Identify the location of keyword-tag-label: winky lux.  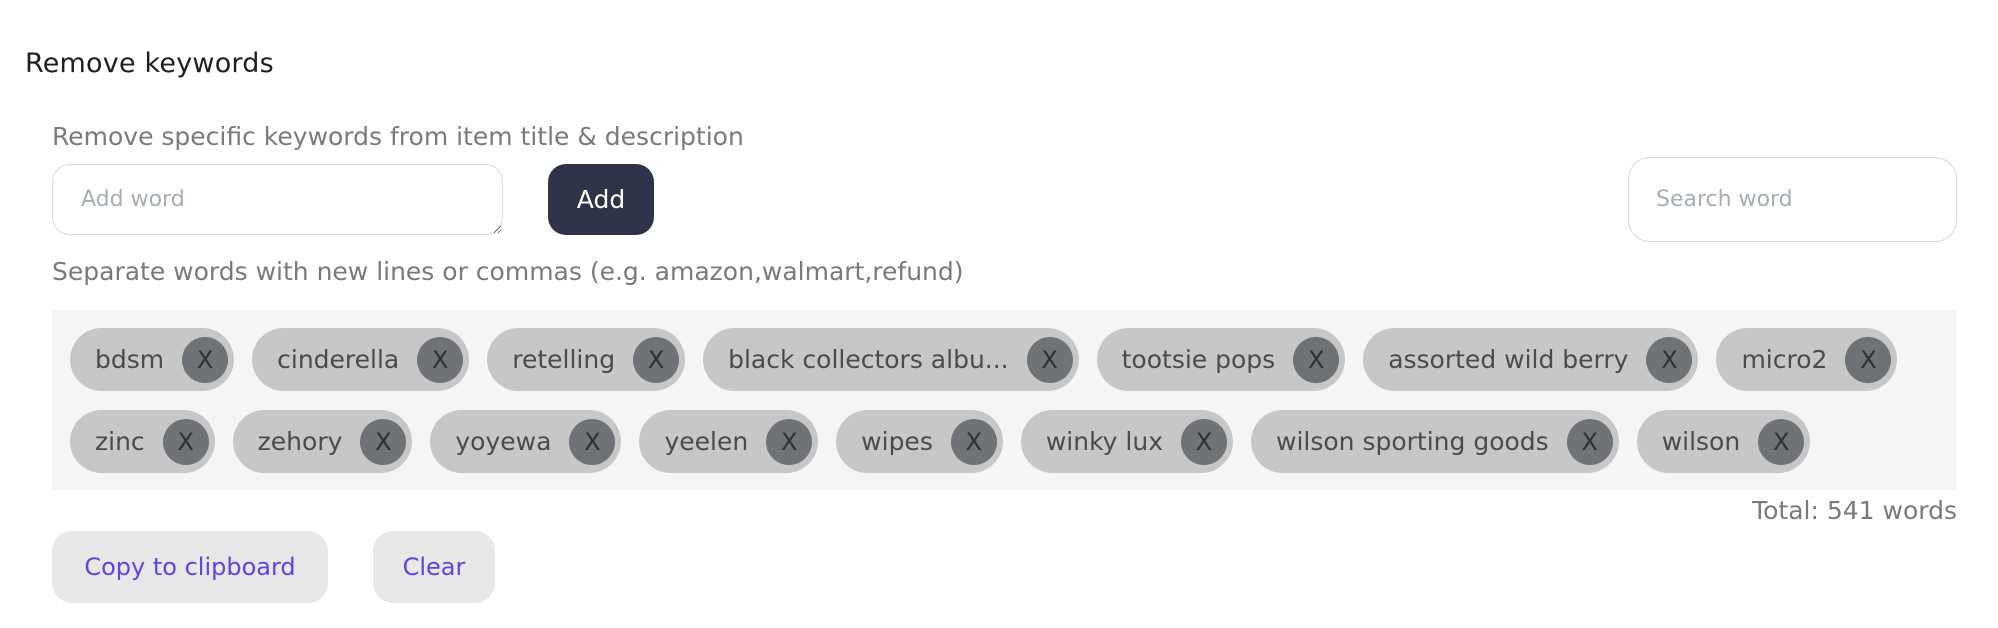
(1104, 441).